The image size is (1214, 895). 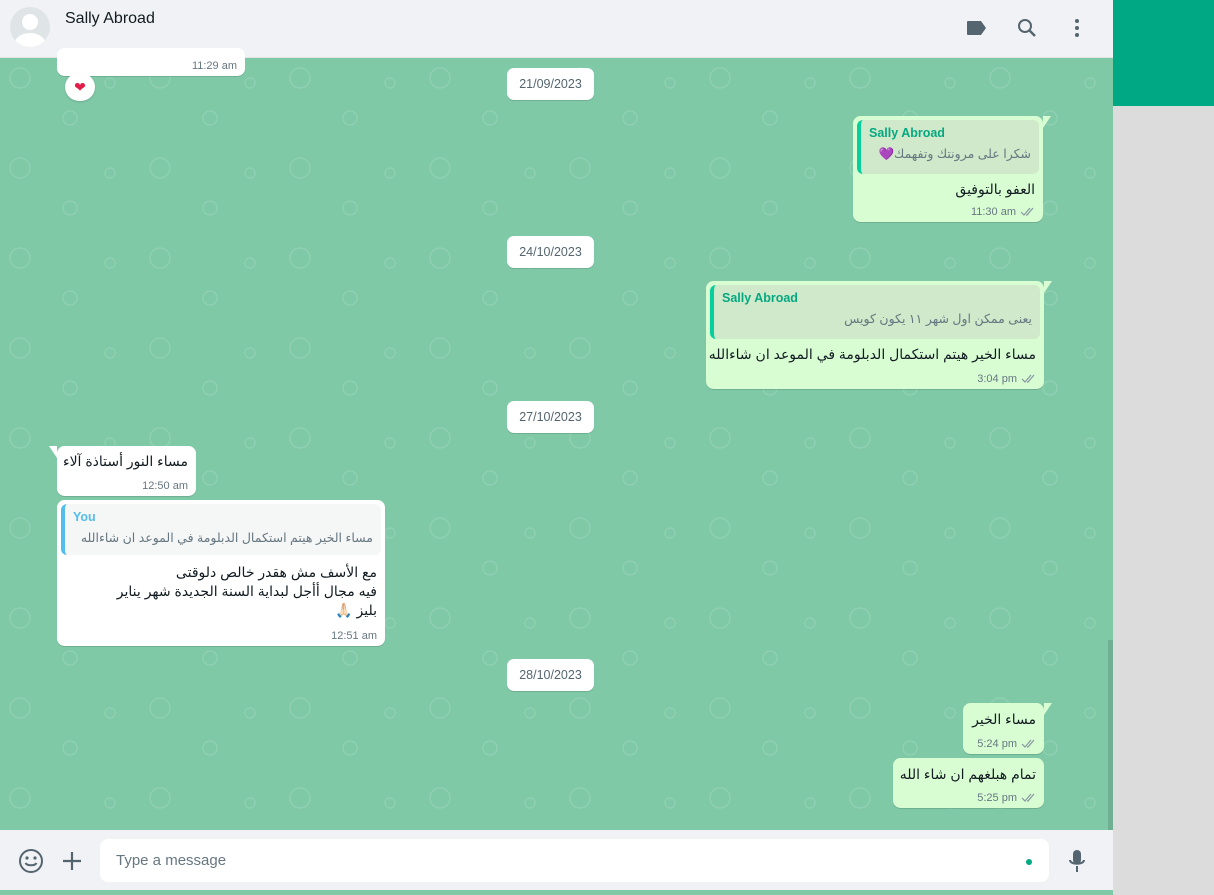 I want to click on date-separator: 24/10/2023, so click(x=550, y=252).